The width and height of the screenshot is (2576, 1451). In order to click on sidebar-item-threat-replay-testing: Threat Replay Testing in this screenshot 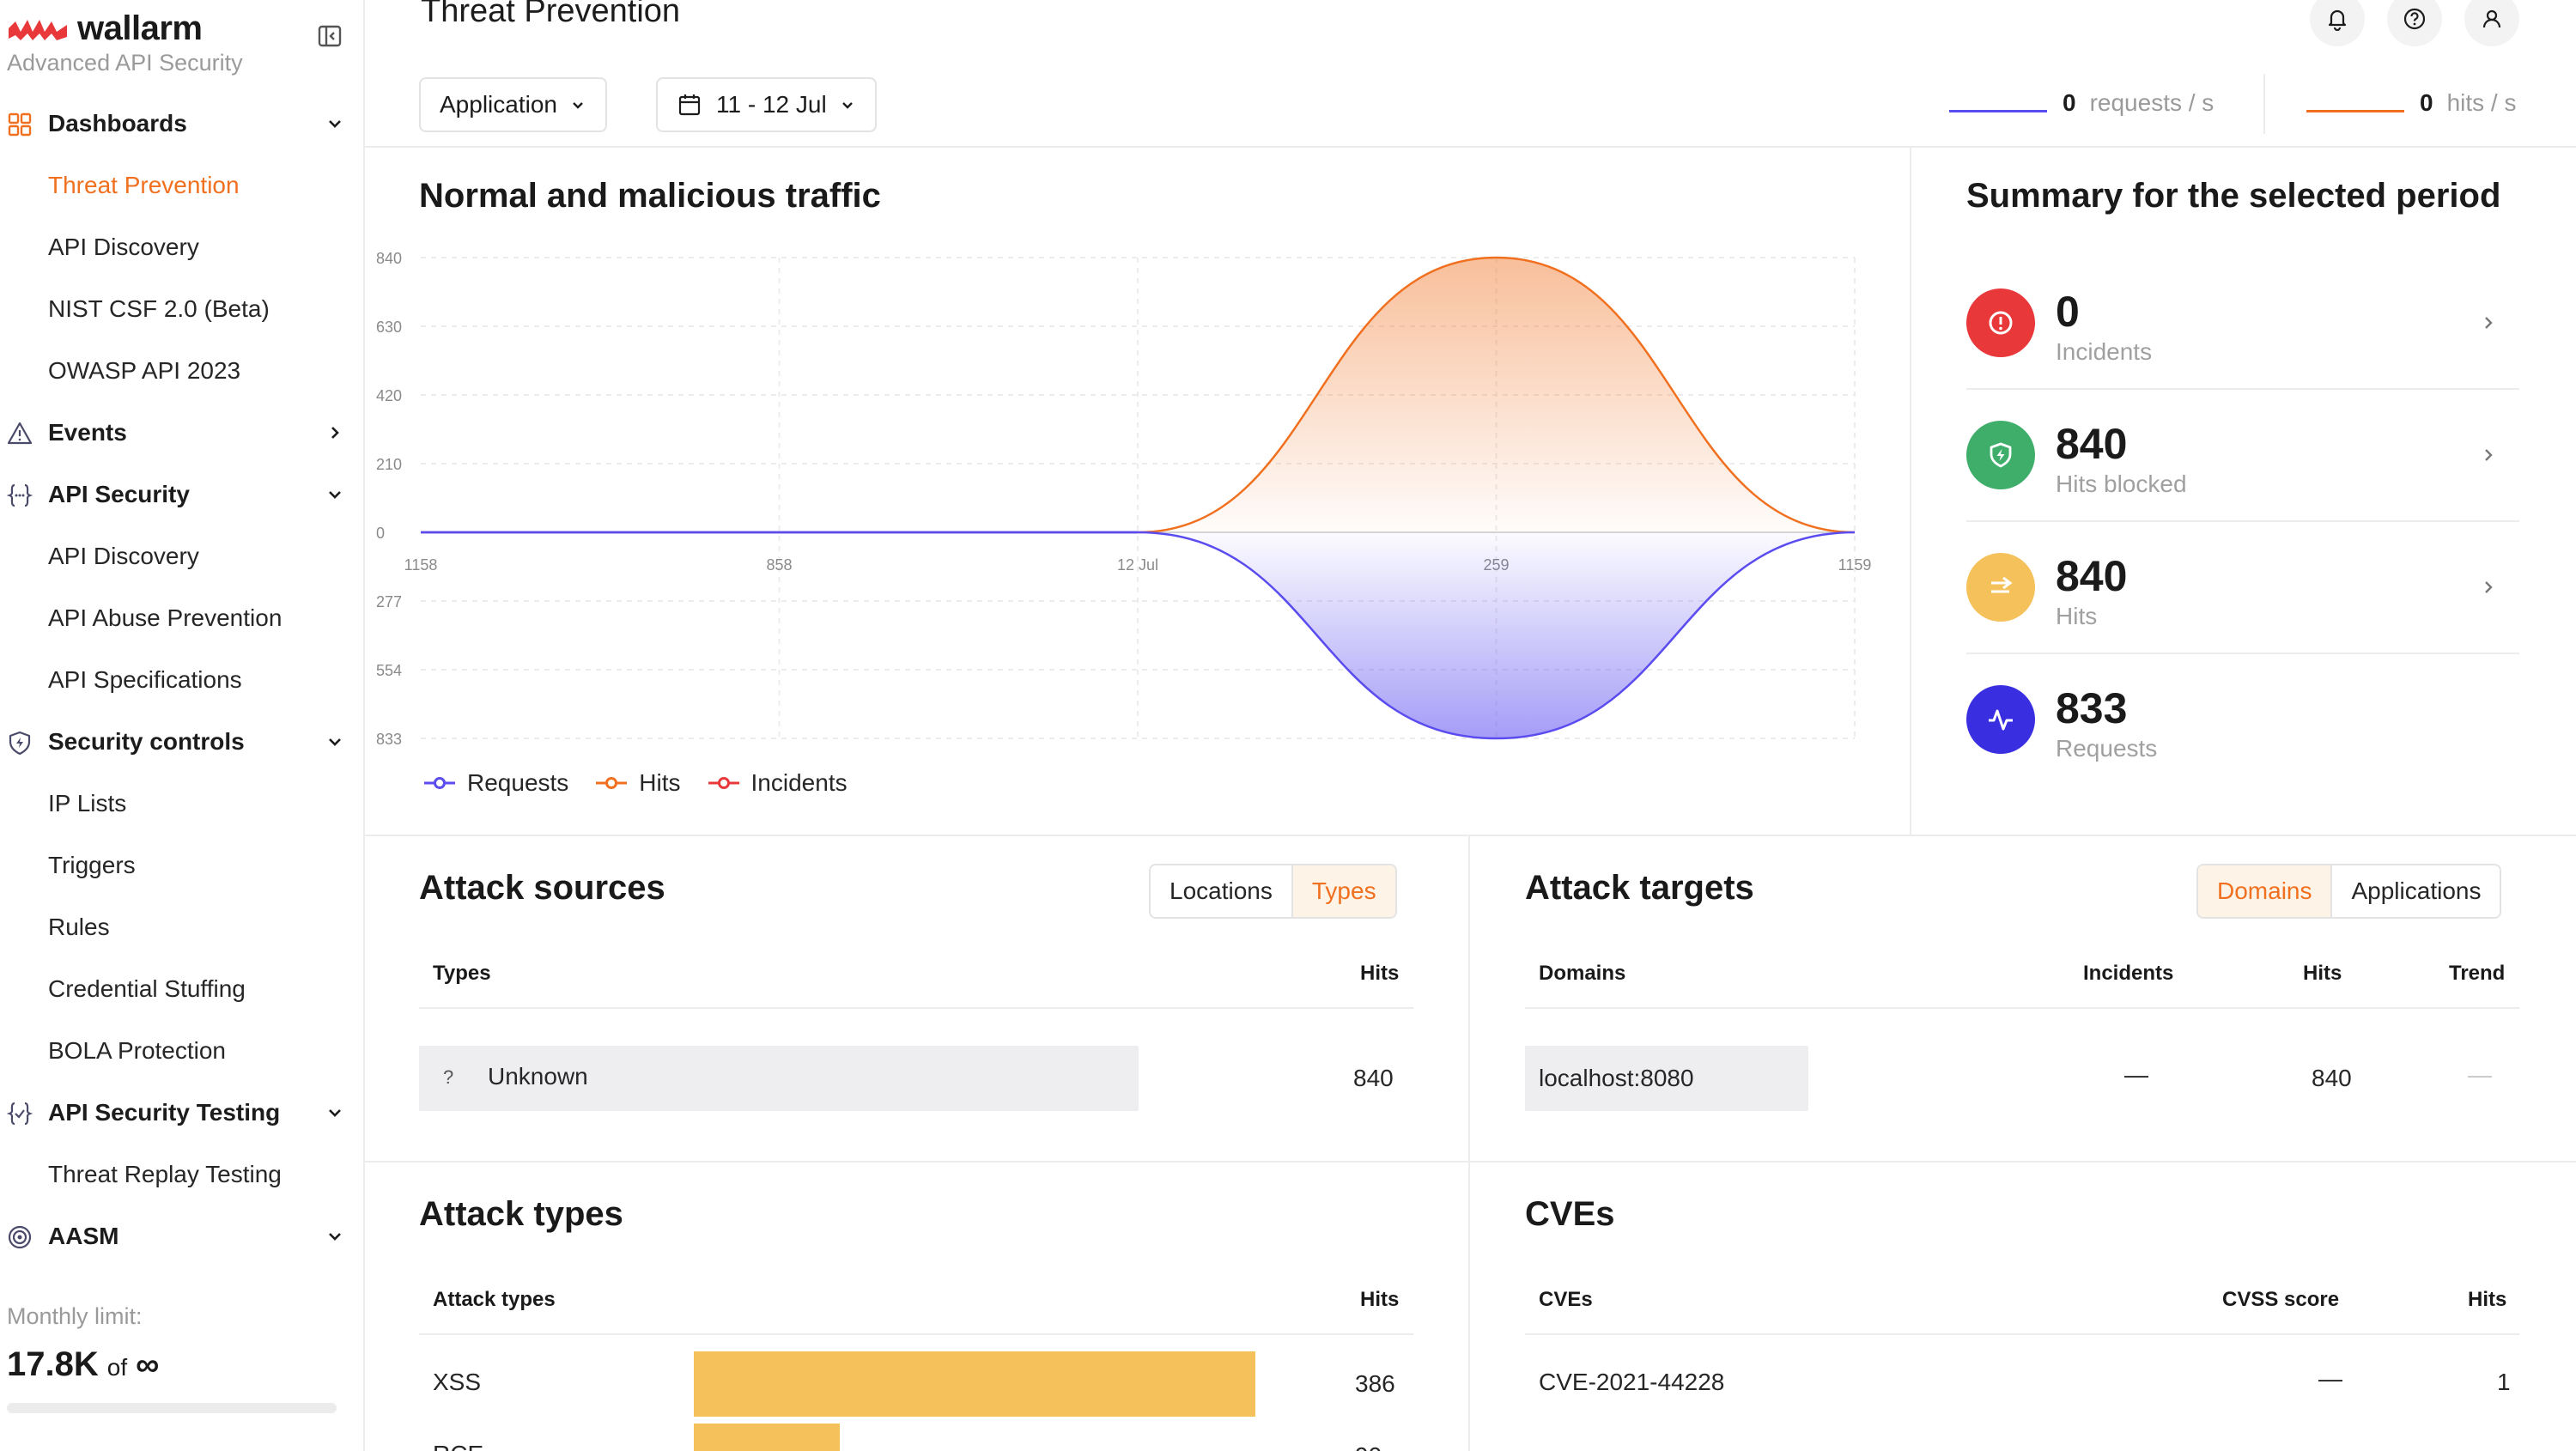, I will do `click(182, 1175)`.